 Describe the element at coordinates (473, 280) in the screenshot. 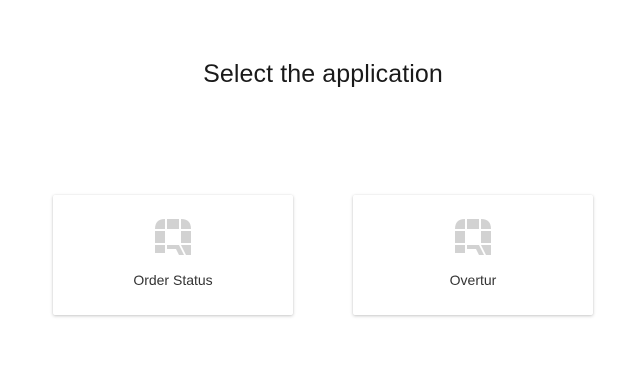

I see `app-card-label: Overtur` at that location.